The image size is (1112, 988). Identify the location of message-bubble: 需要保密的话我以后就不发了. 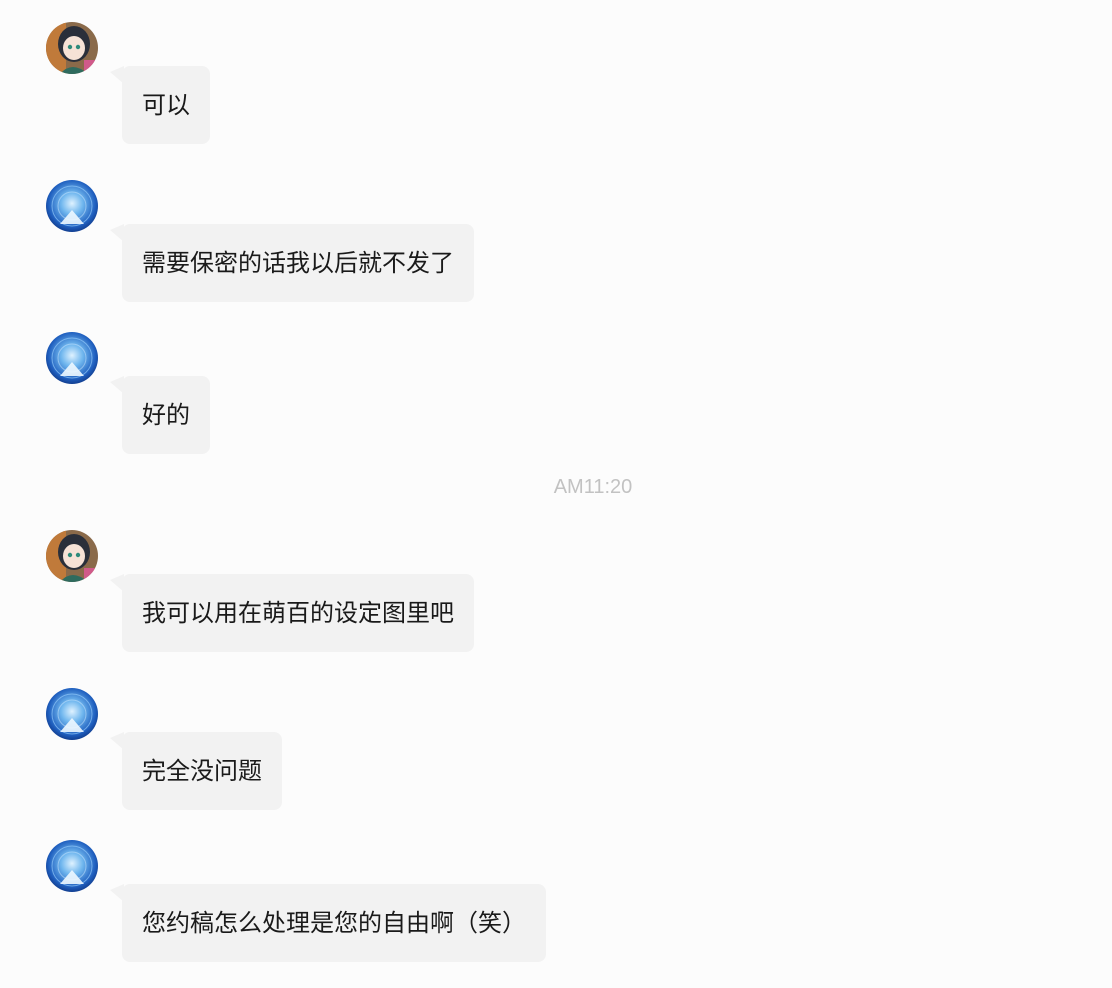
(292, 263).